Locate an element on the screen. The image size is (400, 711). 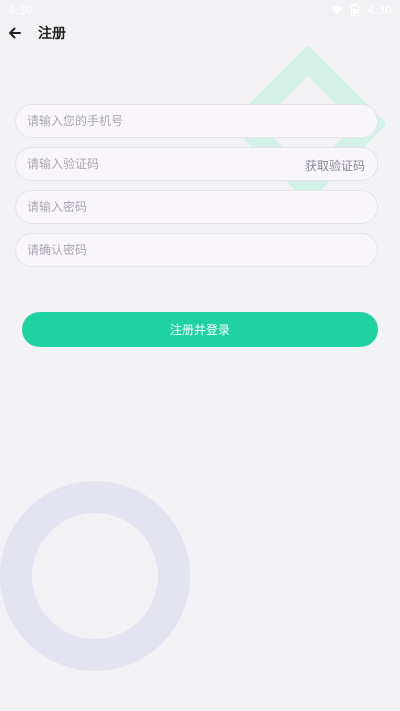
status-time-left: 4:30 is located at coordinates (20, 10).